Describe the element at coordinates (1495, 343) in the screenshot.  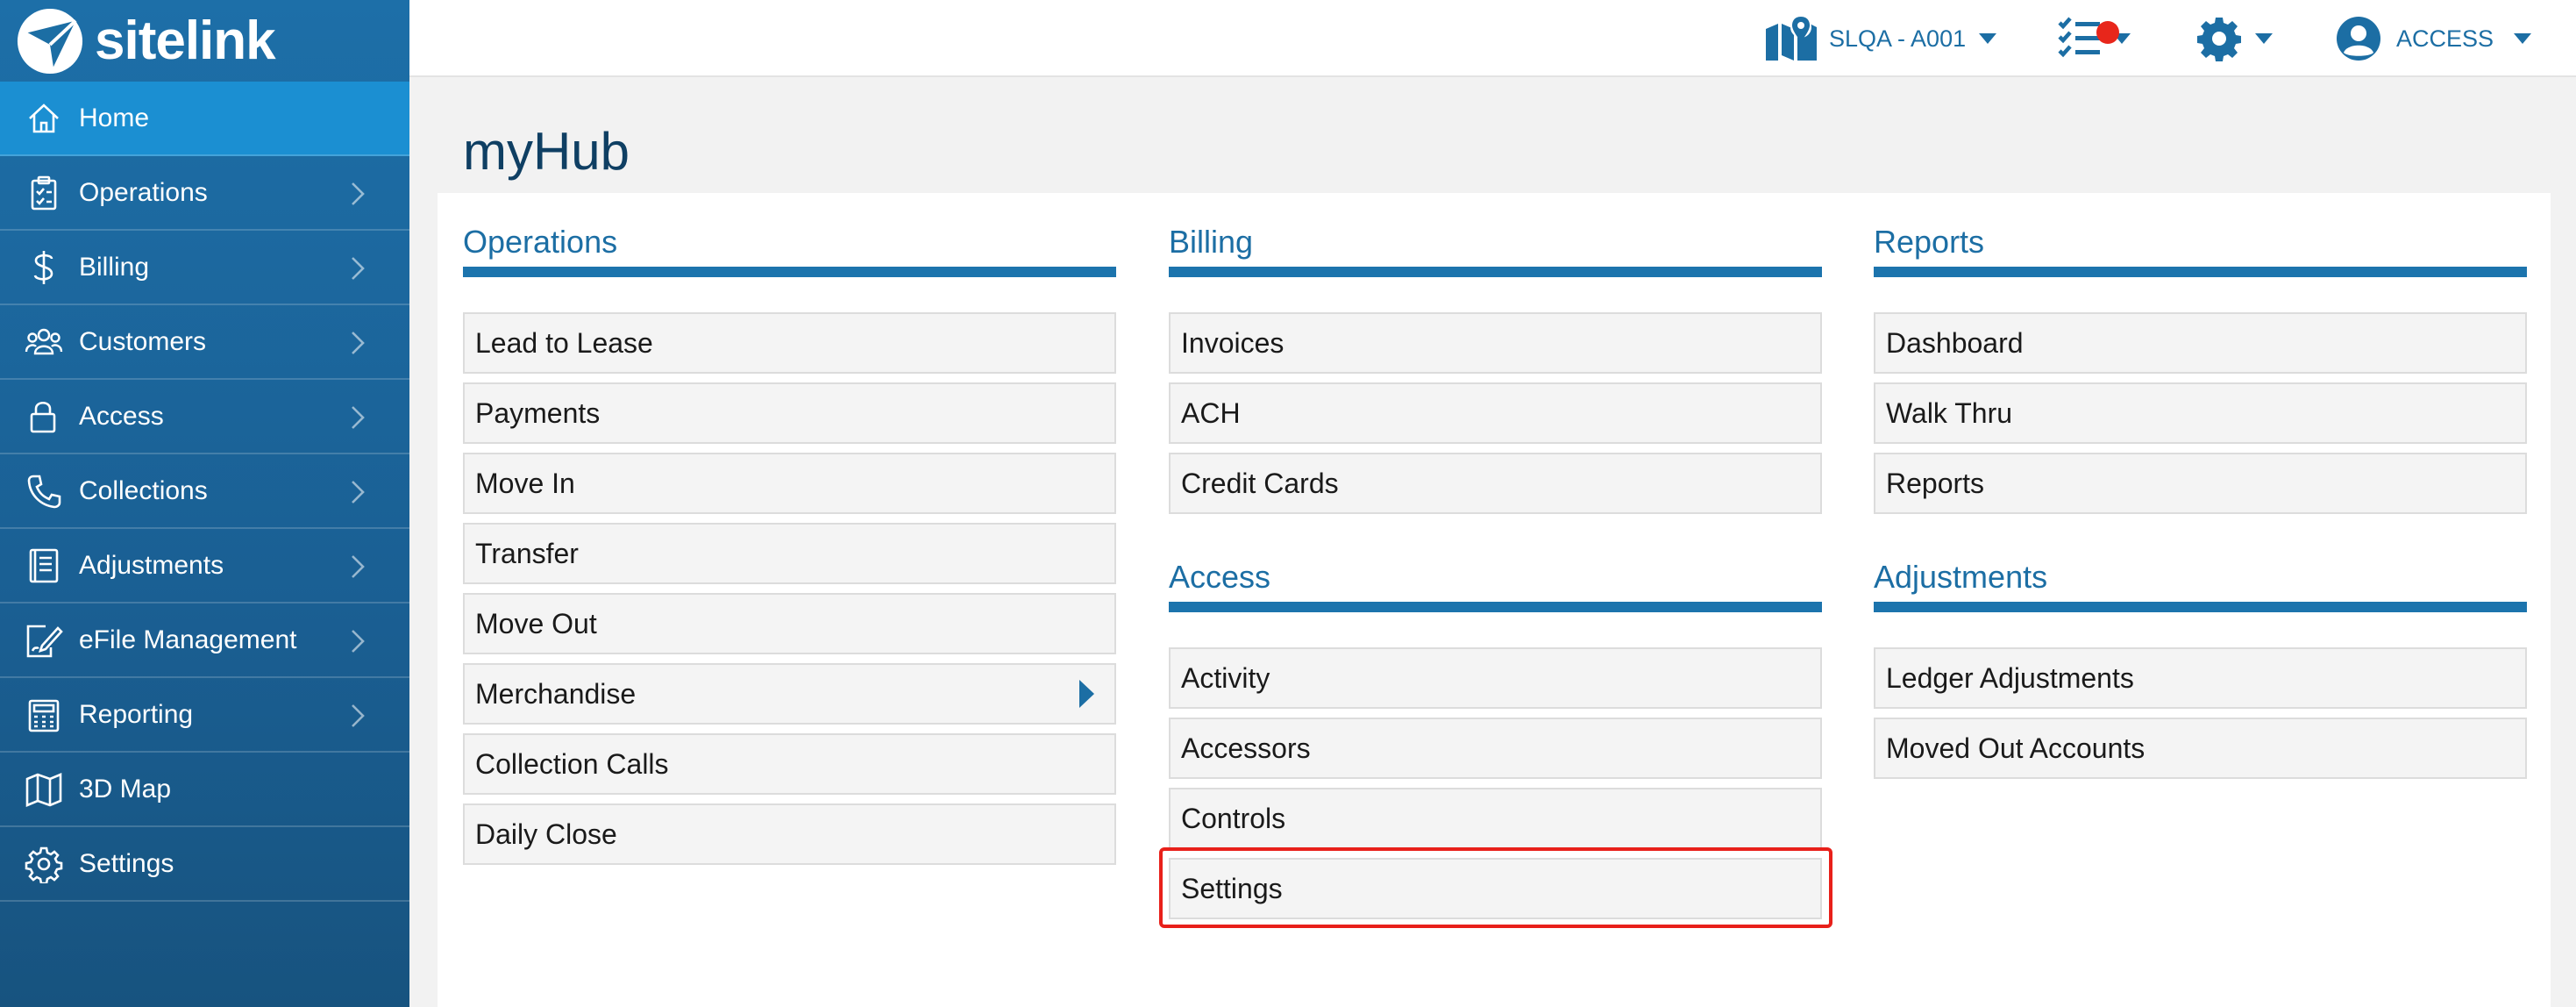
I see `link-invoices: Invoices` at that location.